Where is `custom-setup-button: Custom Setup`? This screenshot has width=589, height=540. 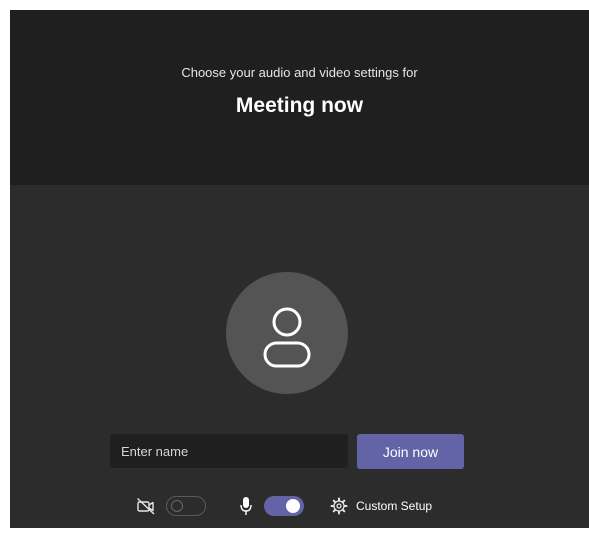 custom-setup-button: Custom Setup is located at coordinates (381, 506).